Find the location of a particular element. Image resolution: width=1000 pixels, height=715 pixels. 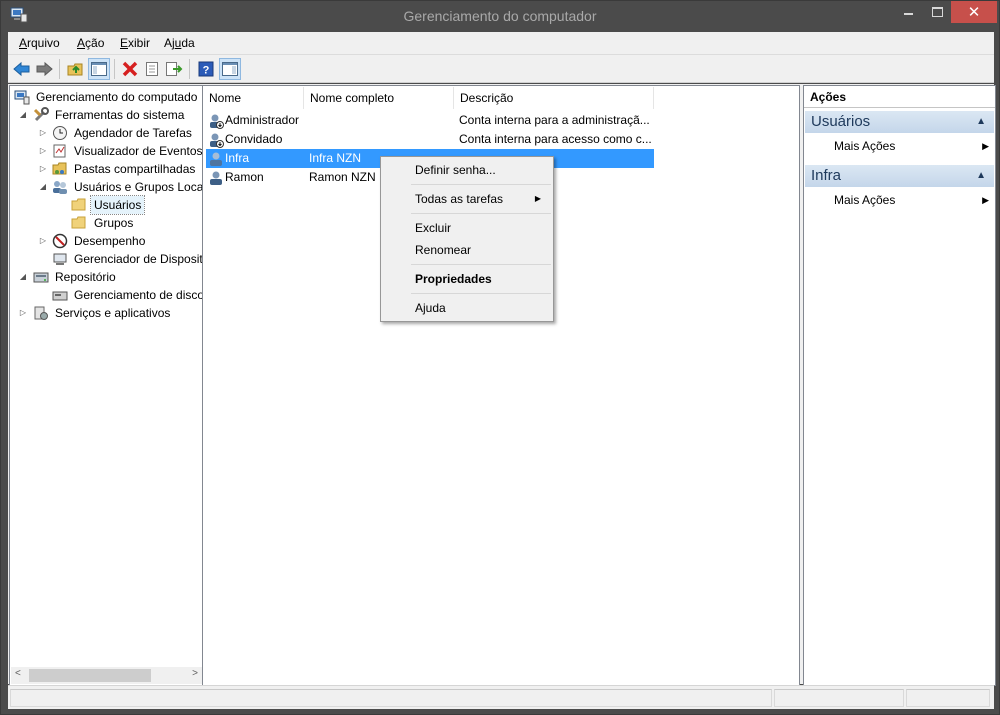

folder-icon is located at coordinates (78, 222).